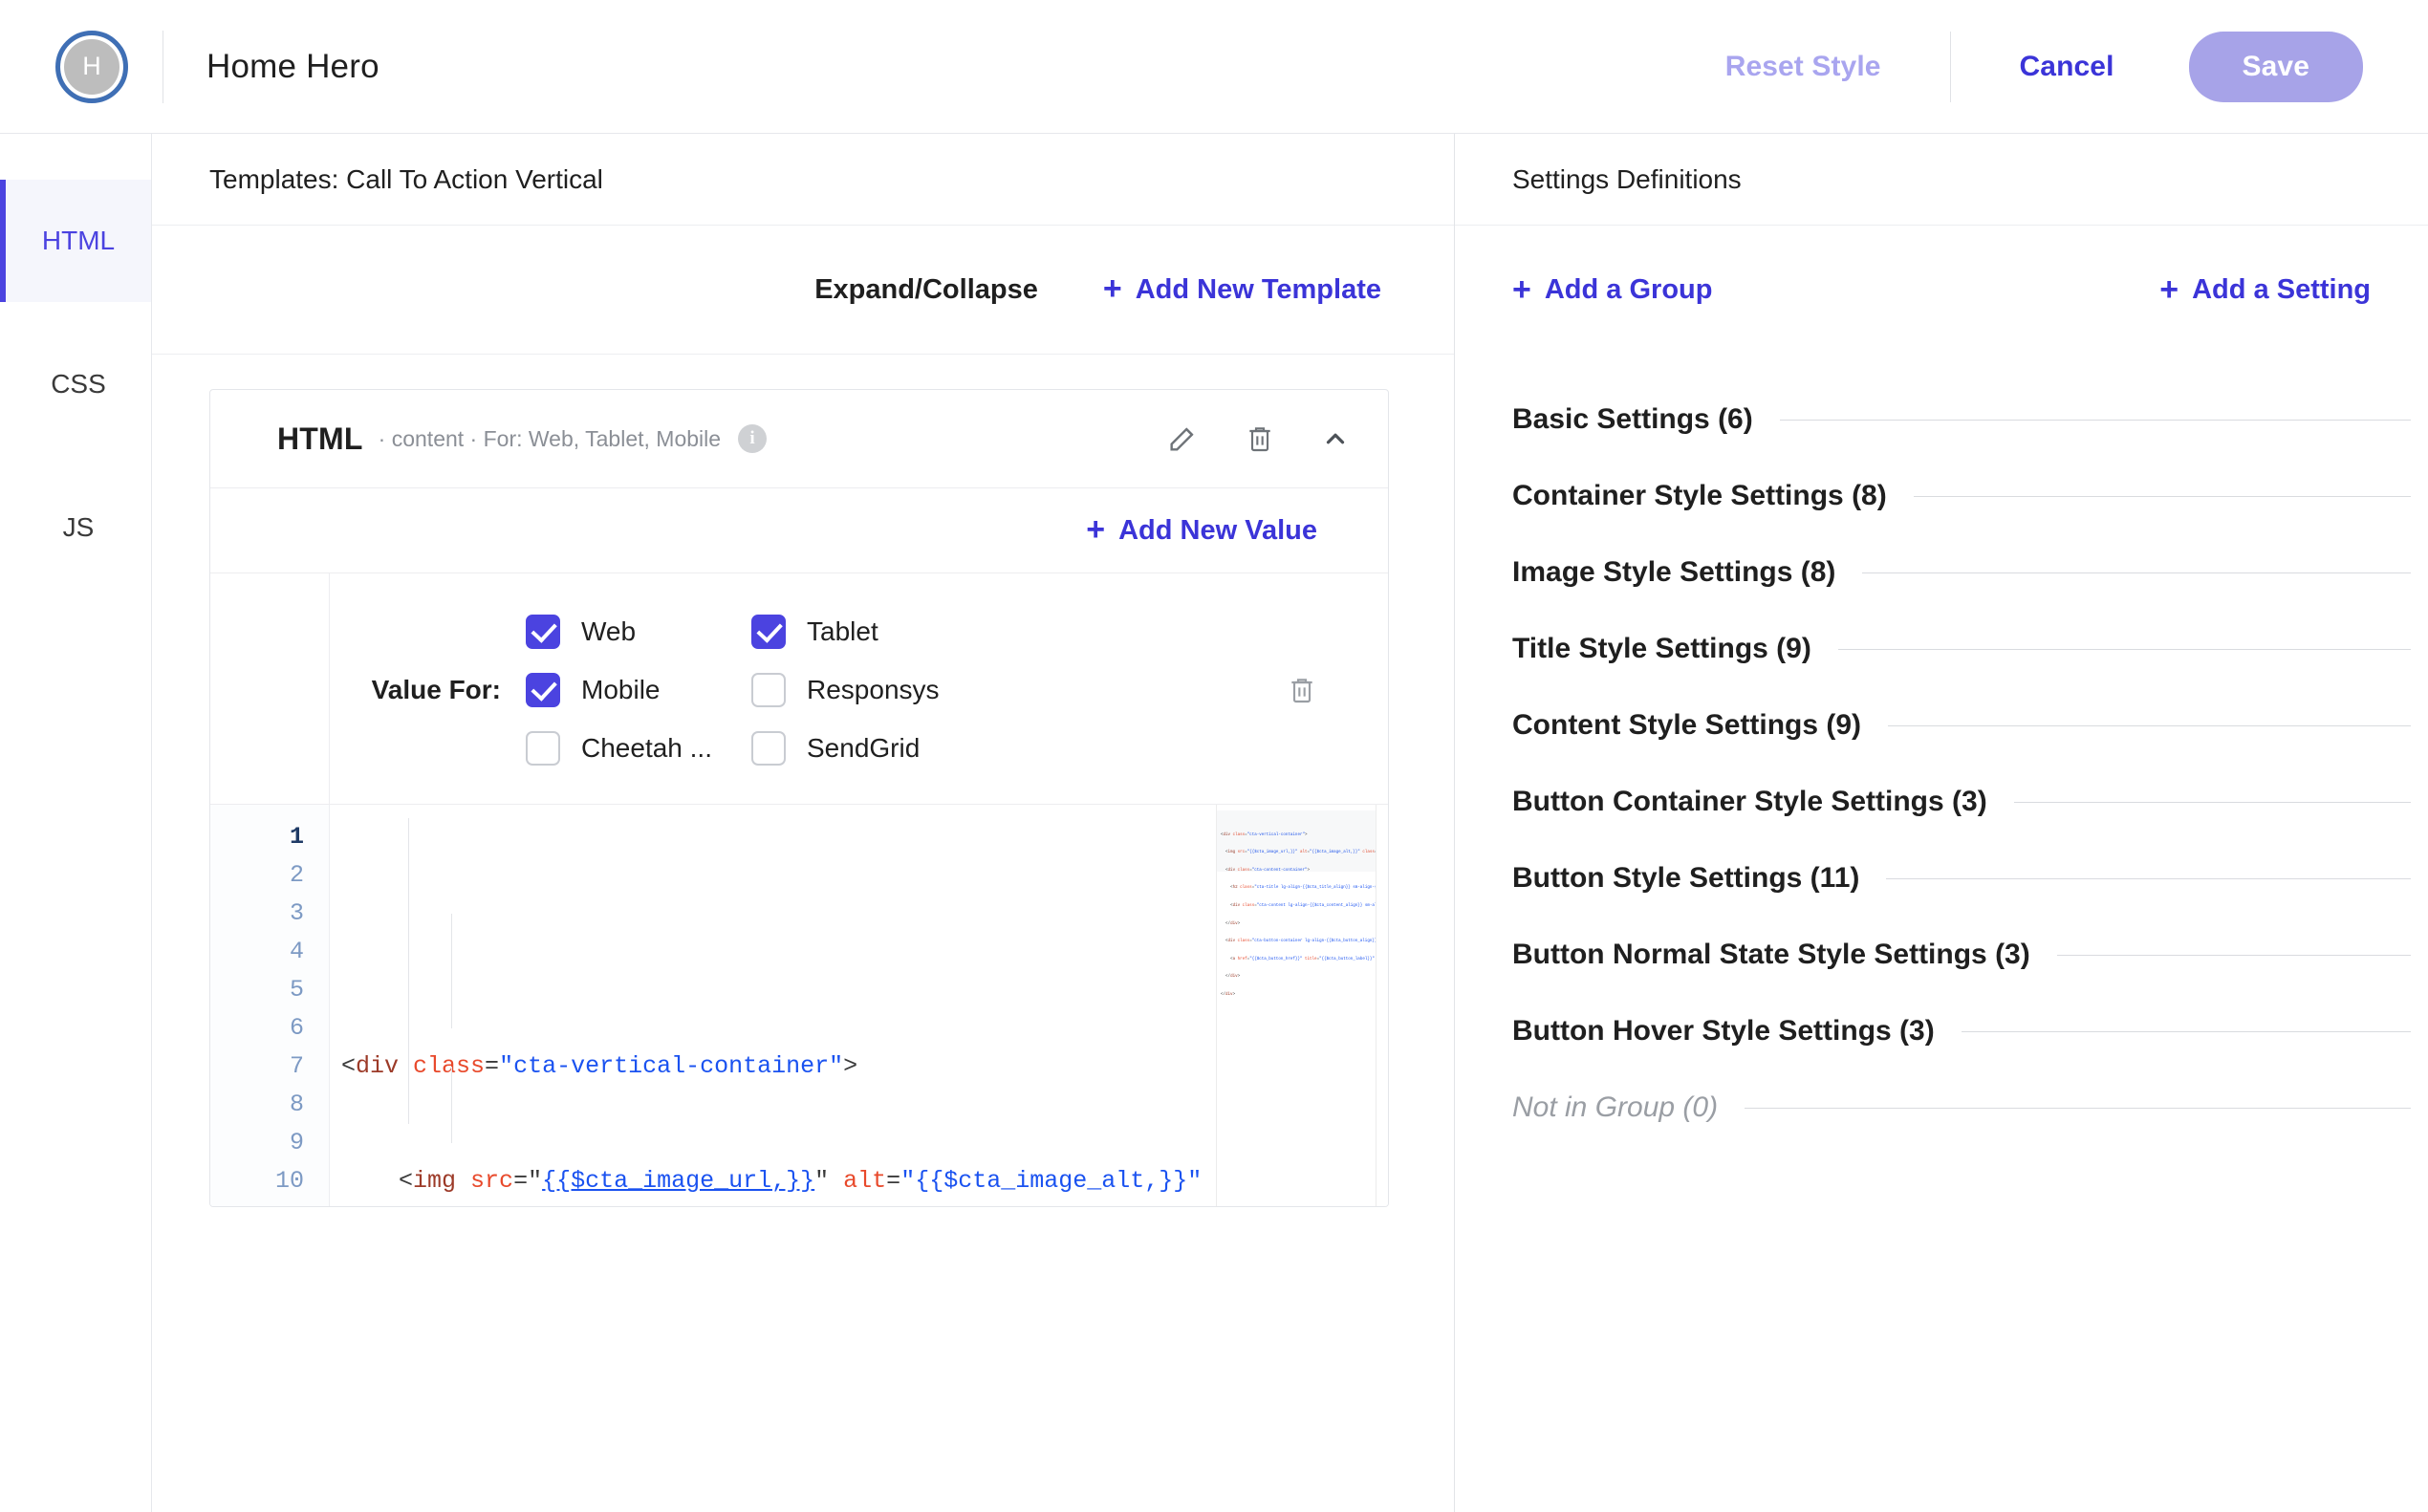 The height and width of the screenshot is (1512, 2428). What do you see at coordinates (436, 689) in the screenshot?
I see `value-for-label: Value For:` at bounding box center [436, 689].